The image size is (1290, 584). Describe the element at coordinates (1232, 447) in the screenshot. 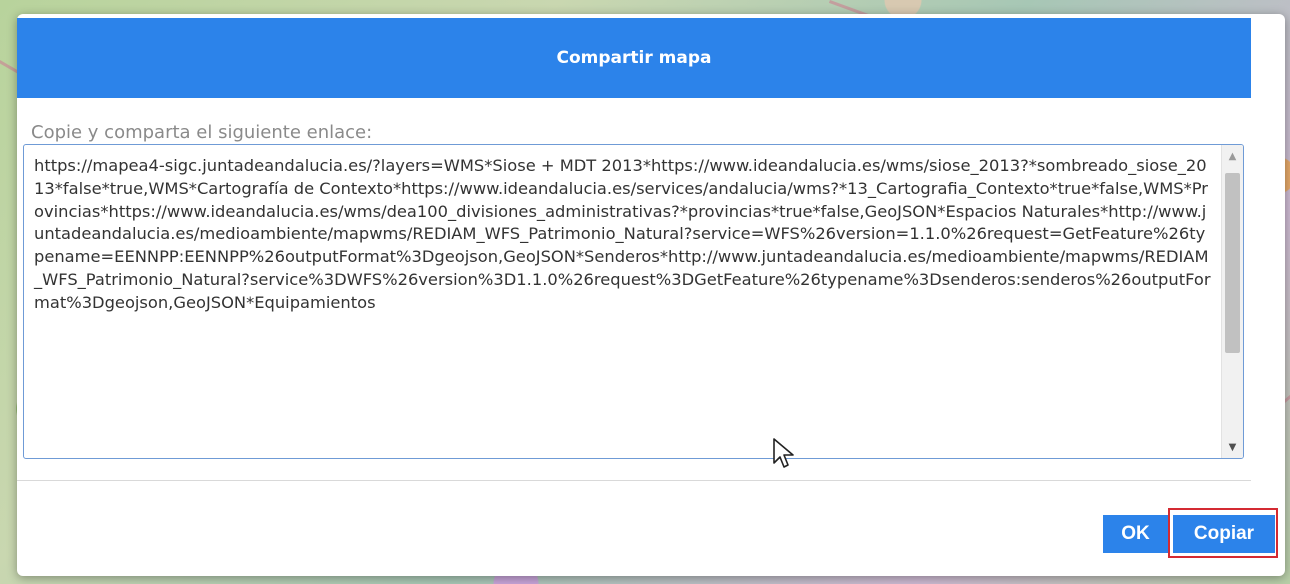

I see `scroll-down-arrow-icon: ▼` at that location.